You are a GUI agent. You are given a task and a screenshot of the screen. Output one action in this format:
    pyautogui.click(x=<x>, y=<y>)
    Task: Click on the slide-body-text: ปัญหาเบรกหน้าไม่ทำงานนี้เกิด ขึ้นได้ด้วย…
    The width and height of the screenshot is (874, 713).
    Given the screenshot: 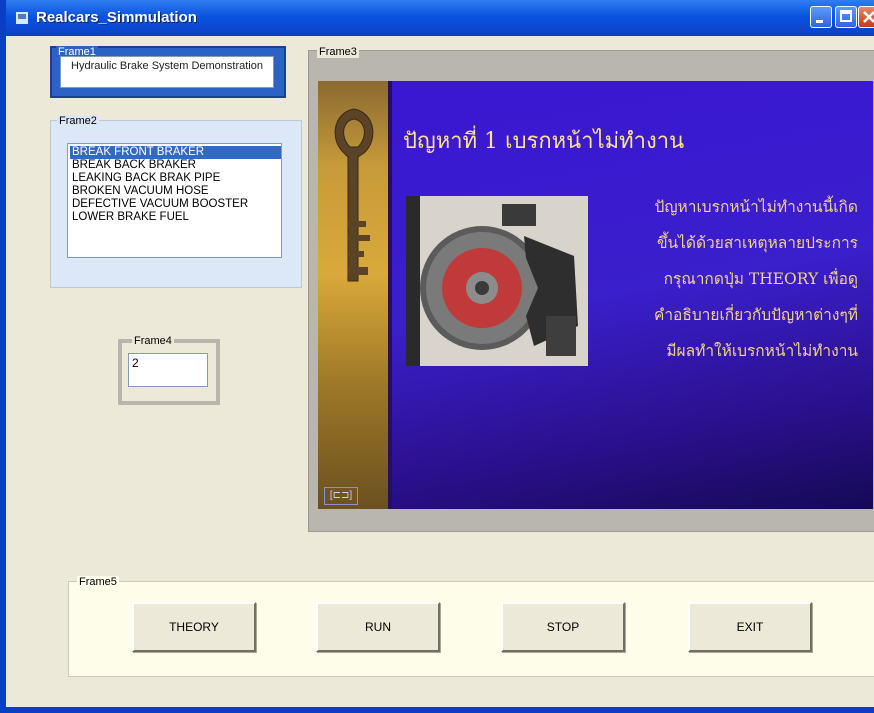 What is the action you would take?
    pyautogui.click(x=733, y=279)
    